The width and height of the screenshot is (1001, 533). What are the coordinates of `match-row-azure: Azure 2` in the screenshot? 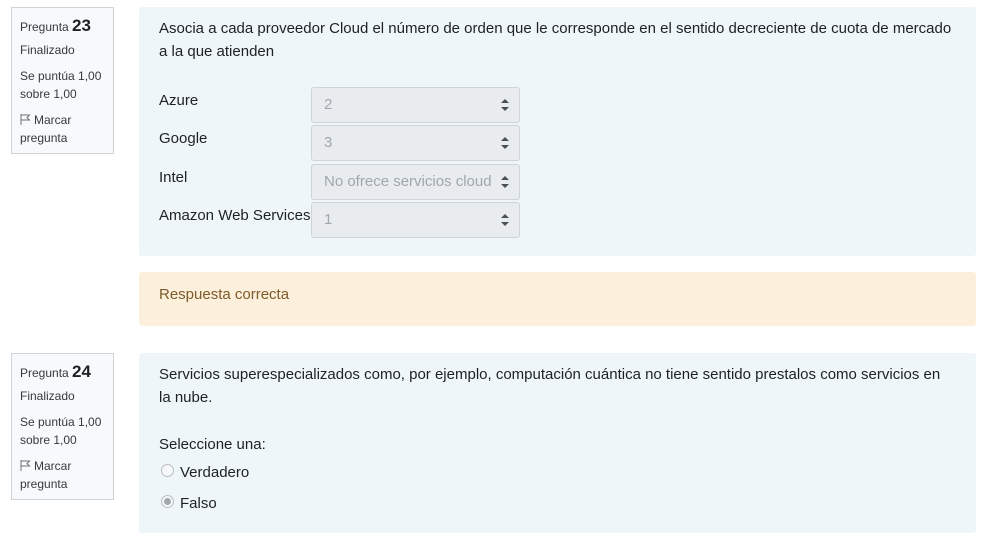 It's located at (369, 105).